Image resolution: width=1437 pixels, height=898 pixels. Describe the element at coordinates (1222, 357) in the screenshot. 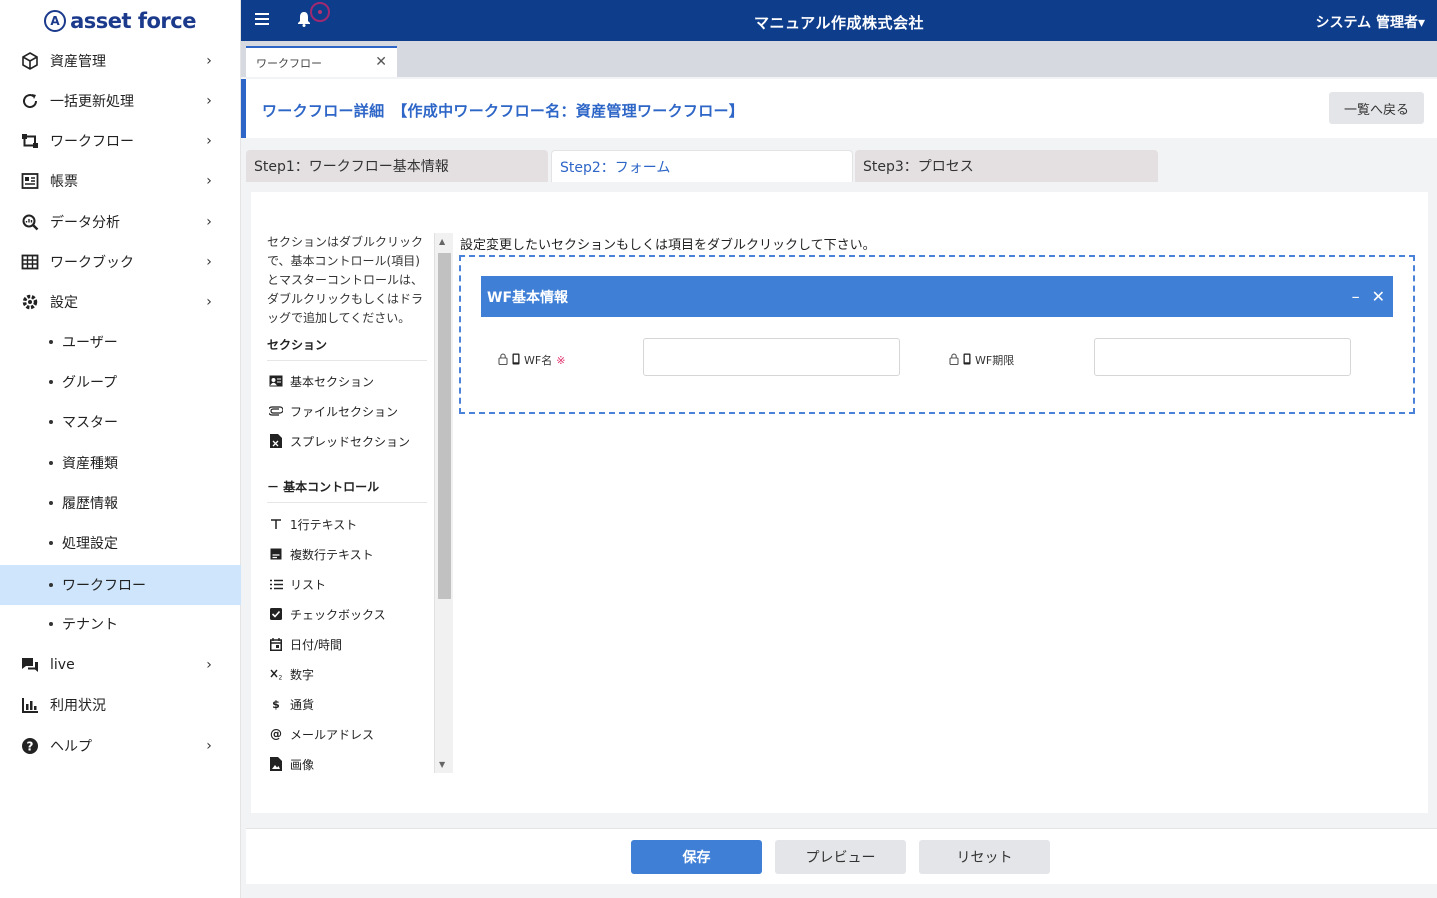

I see `wf-deadline-input` at that location.